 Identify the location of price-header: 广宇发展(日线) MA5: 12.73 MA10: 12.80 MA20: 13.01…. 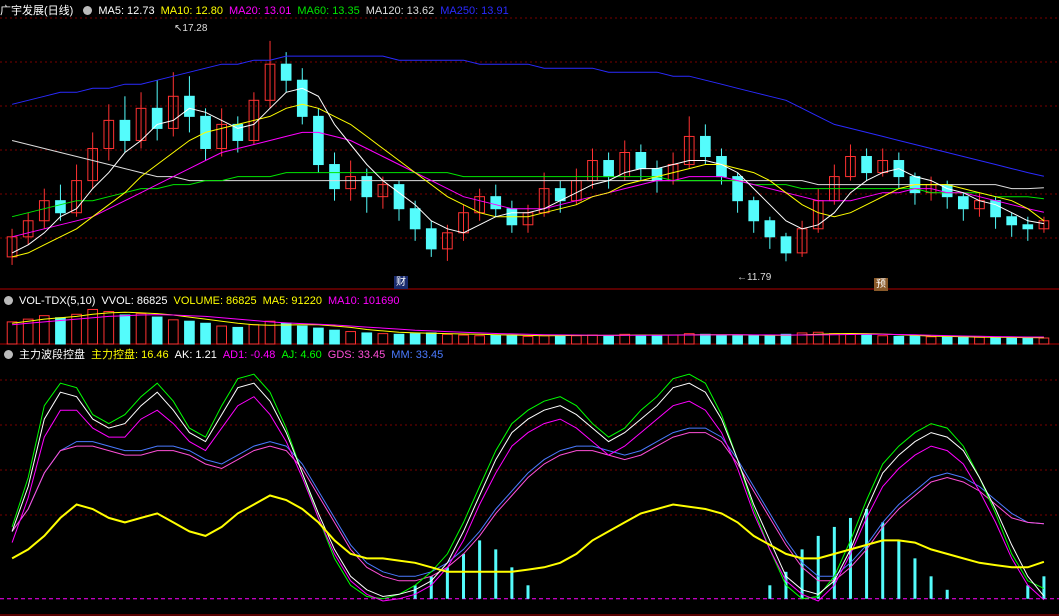
(257, 11).